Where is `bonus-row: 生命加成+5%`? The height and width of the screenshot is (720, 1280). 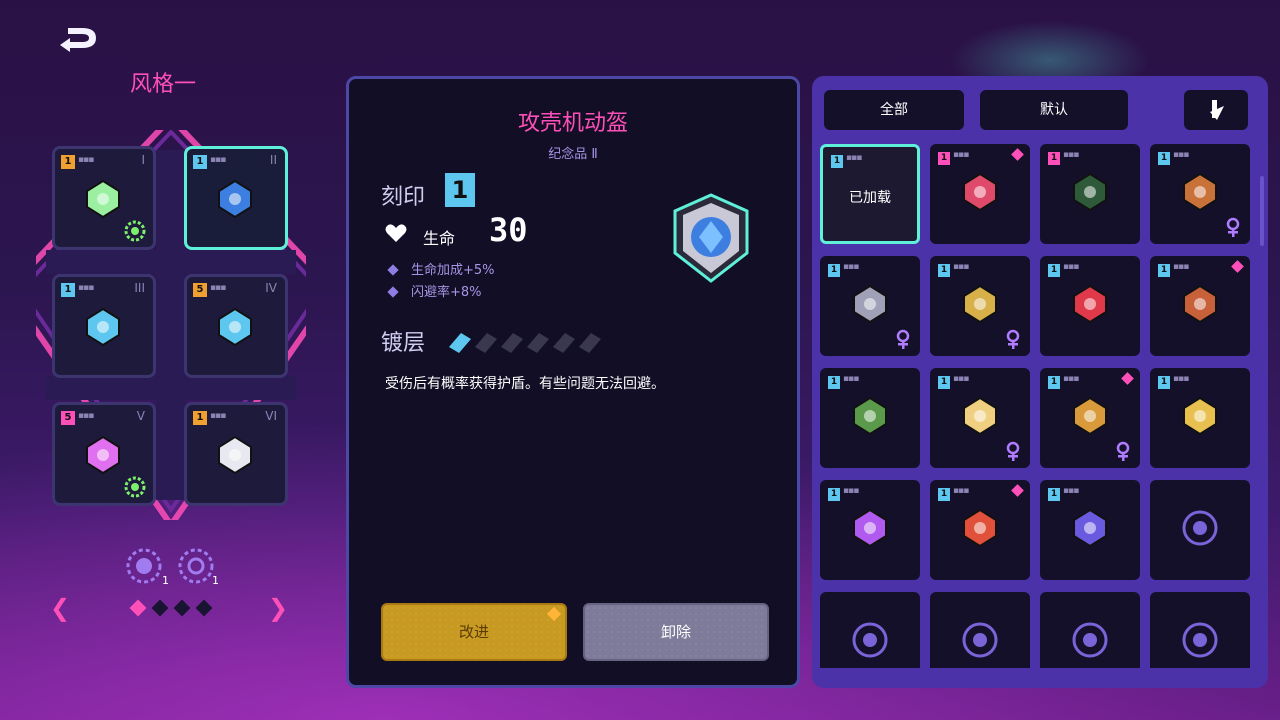
bonus-row: 生命加成+5% is located at coordinates (441, 268).